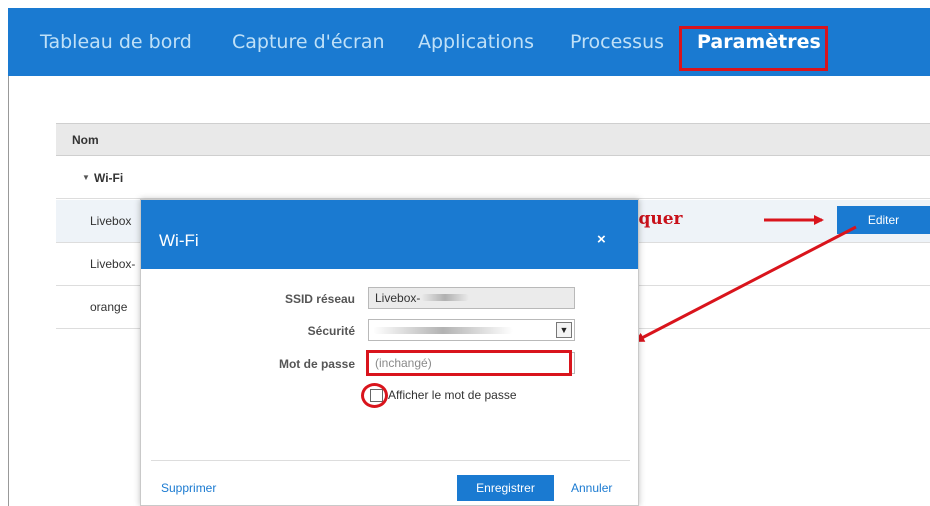 This screenshot has width=930, height=506. What do you see at coordinates (8, 291) in the screenshot?
I see `page-border` at bounding box center [8, 291].